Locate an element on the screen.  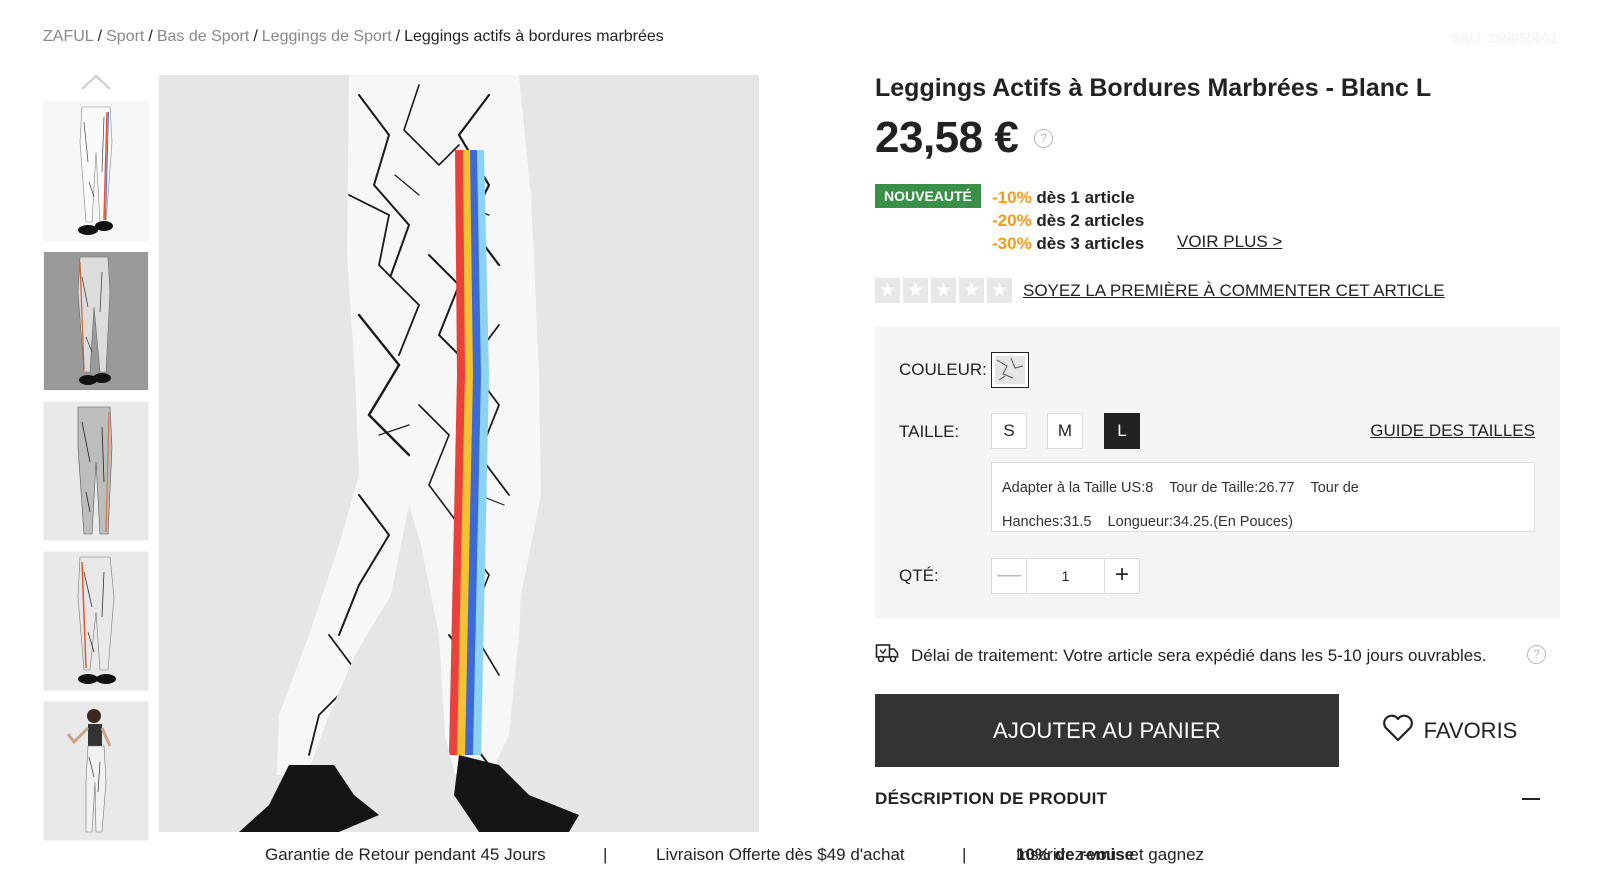
truck-icon is located at coordinates (887, 655).